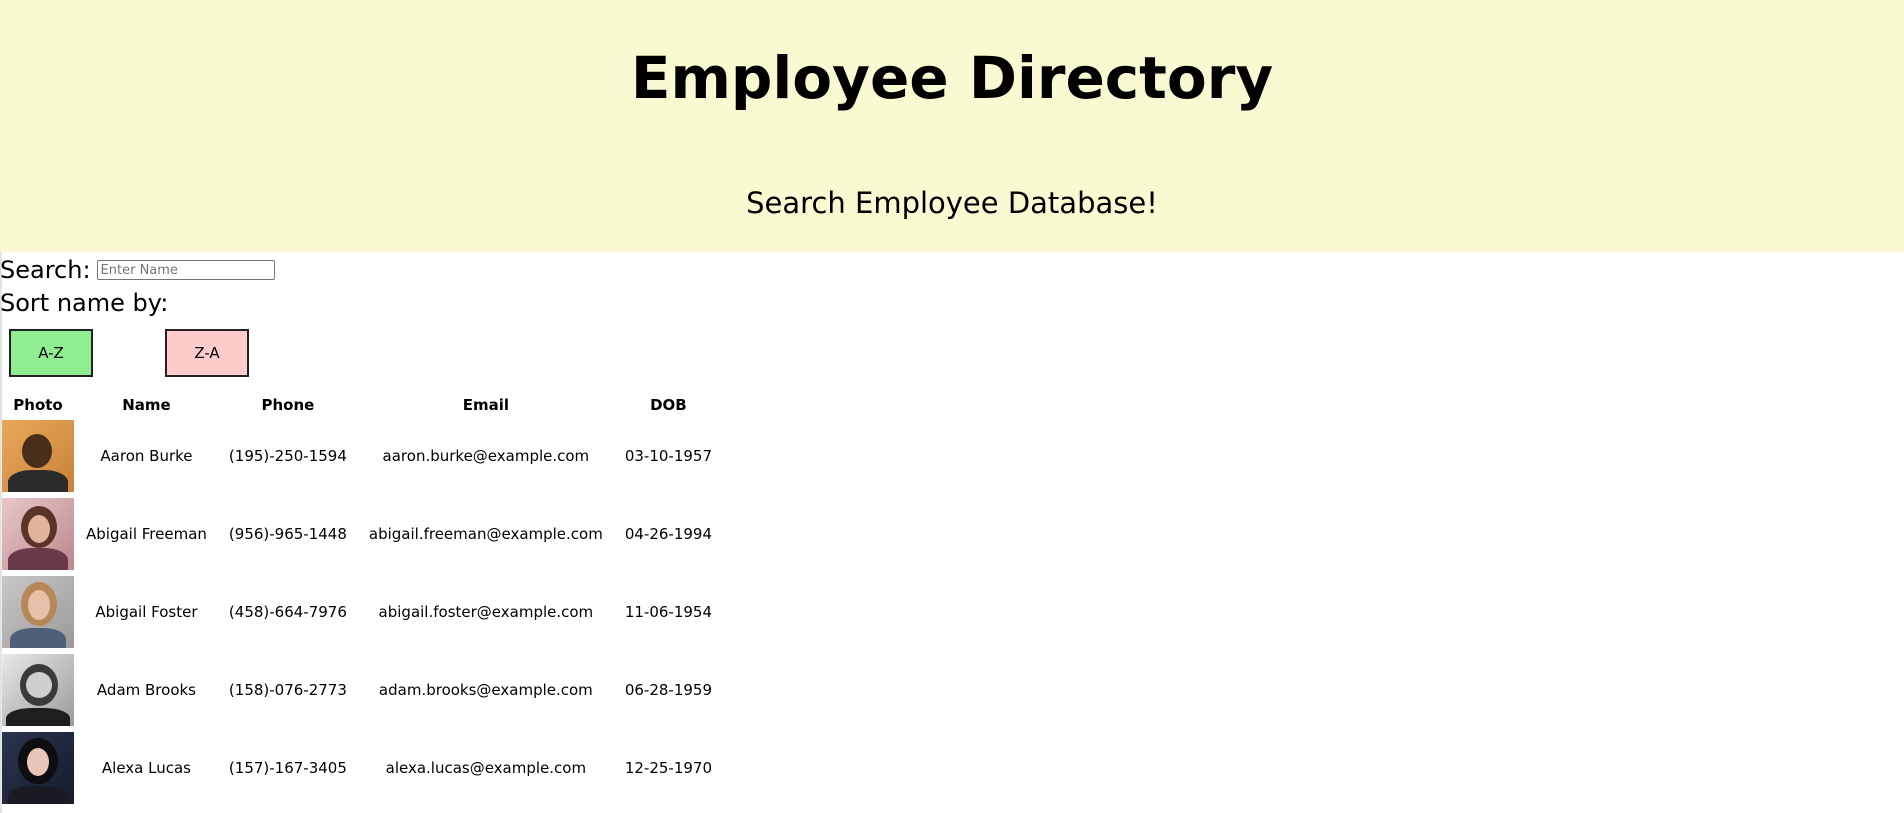 This screenshot has height=813, width=1904. What do you see at coordinates (45, 270) in the screenshot?
I see `search-label: Search:` at bounding box center [45, 270].